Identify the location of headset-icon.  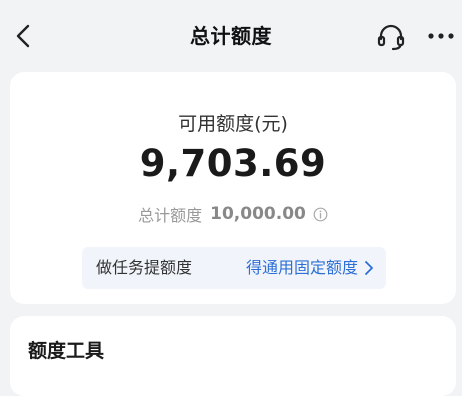
(391, 37).